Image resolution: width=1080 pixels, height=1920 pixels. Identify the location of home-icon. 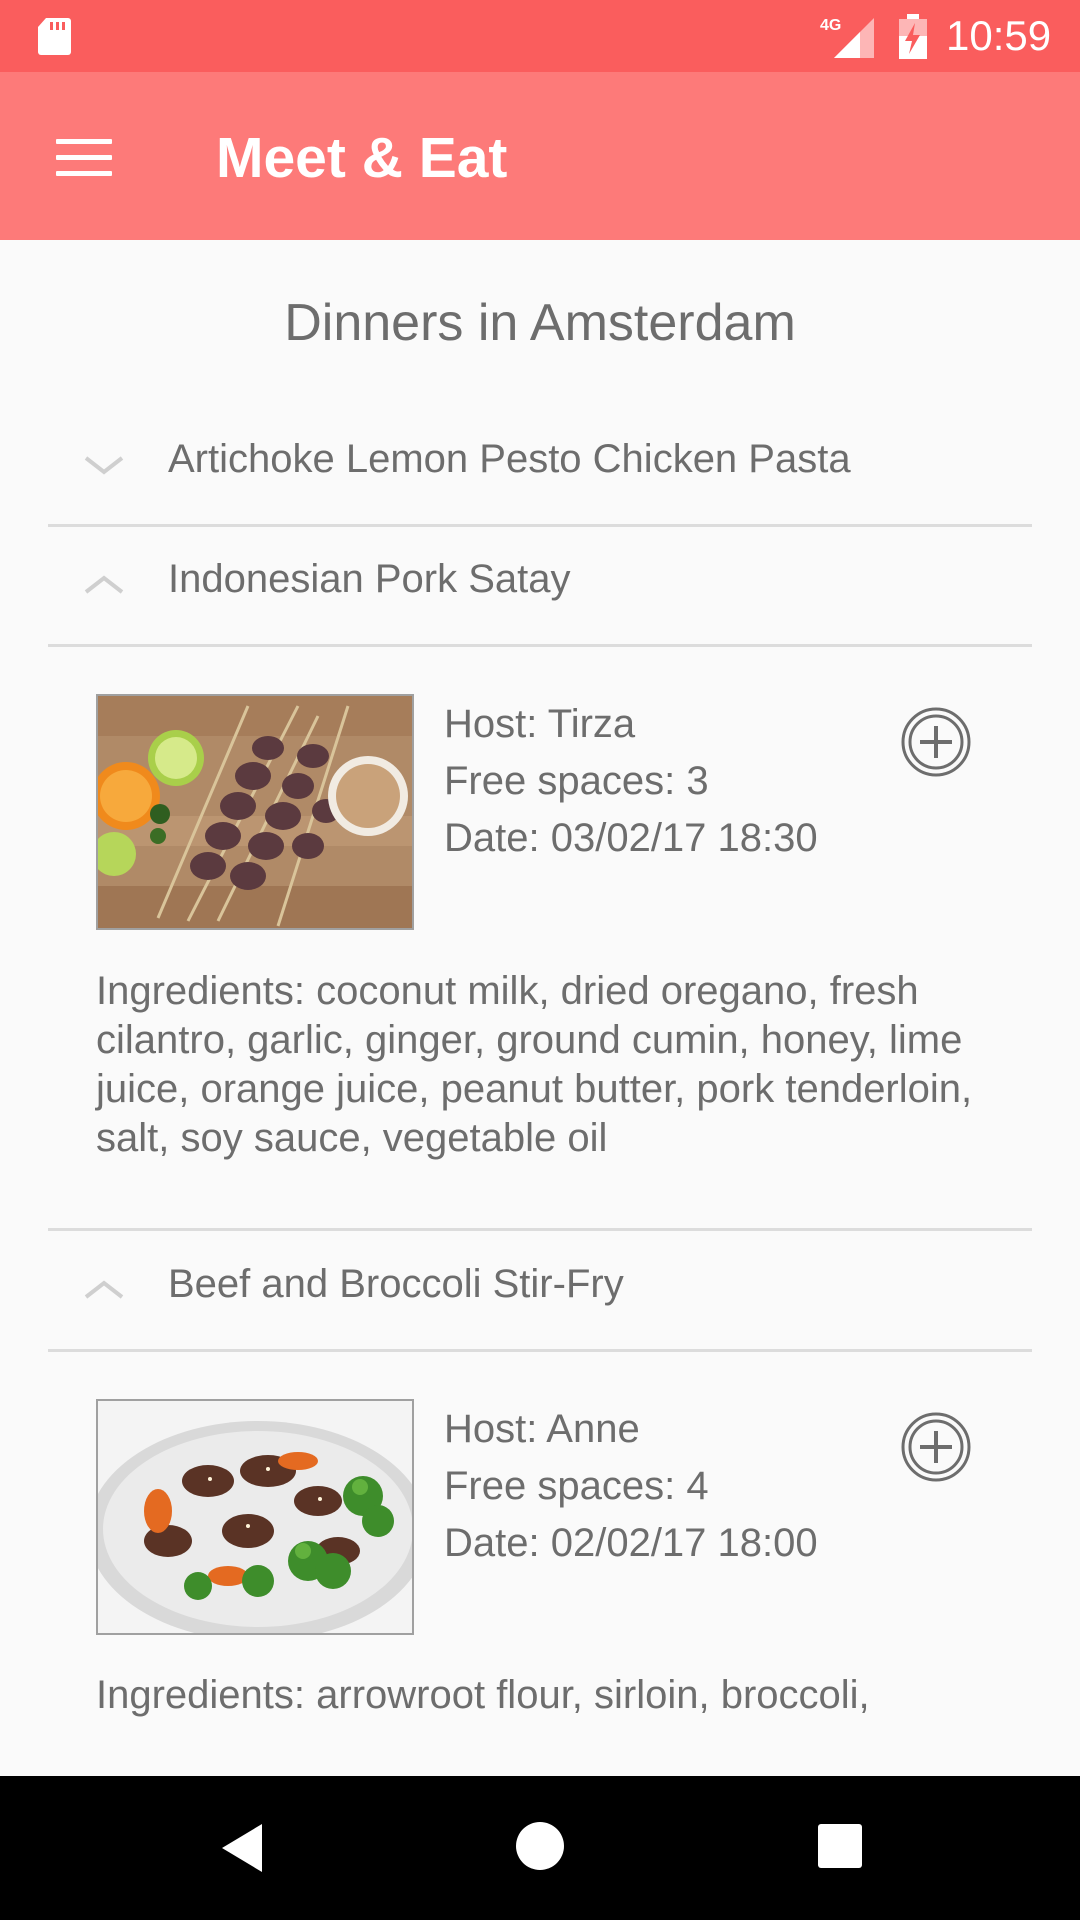
(540, 1846).